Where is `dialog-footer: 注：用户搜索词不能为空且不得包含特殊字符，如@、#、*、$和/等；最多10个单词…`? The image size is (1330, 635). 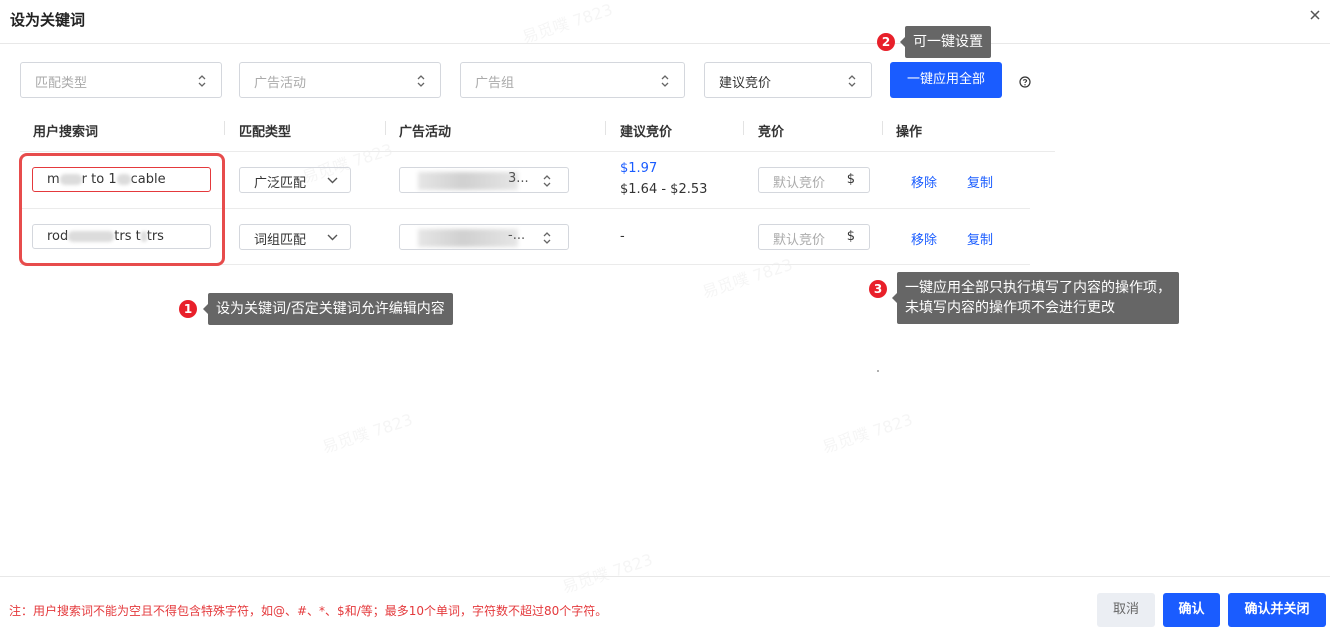
dialog-footer: 注：用户搜索词不能为空且不得包含特殊字符，如@、#、*、$和/等；最多10个单词… is located at coordinates (665, 605).